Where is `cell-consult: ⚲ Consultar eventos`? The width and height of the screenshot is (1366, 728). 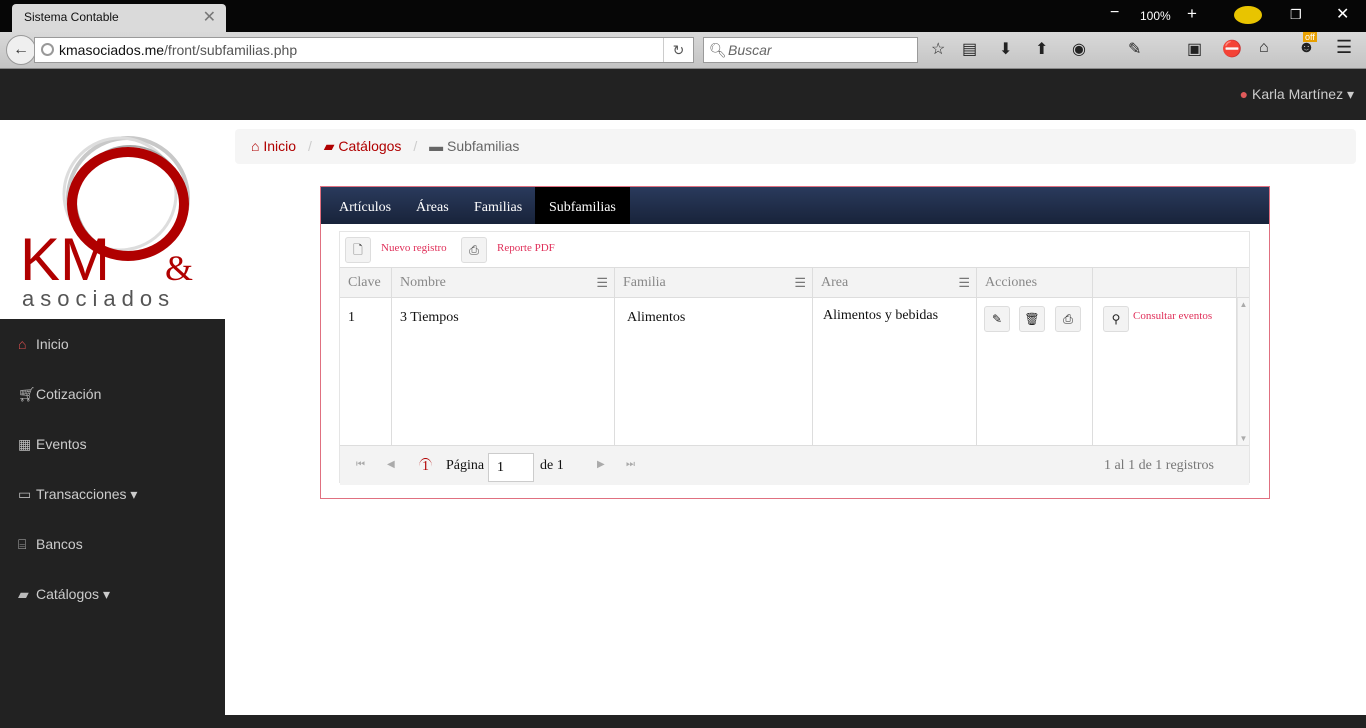 cell-consult: ⚲ Consultar eventos is located at coordinates (1165, 371).